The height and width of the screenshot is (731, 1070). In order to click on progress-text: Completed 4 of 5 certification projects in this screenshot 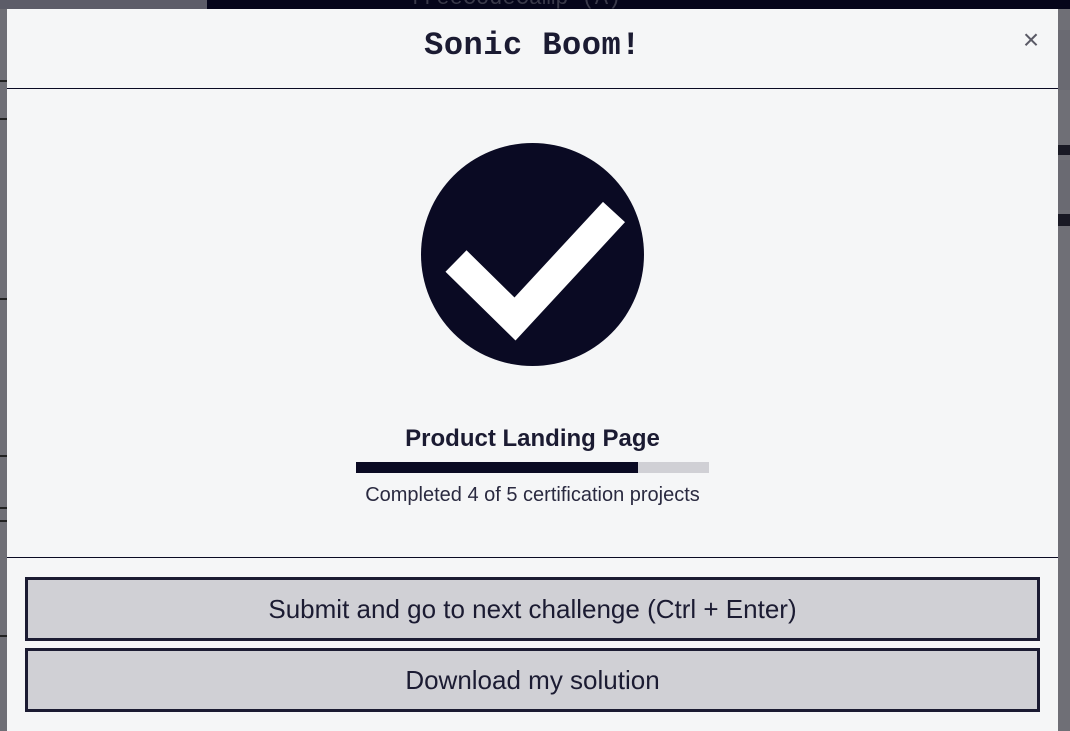, I will do `click(532, 495)`.